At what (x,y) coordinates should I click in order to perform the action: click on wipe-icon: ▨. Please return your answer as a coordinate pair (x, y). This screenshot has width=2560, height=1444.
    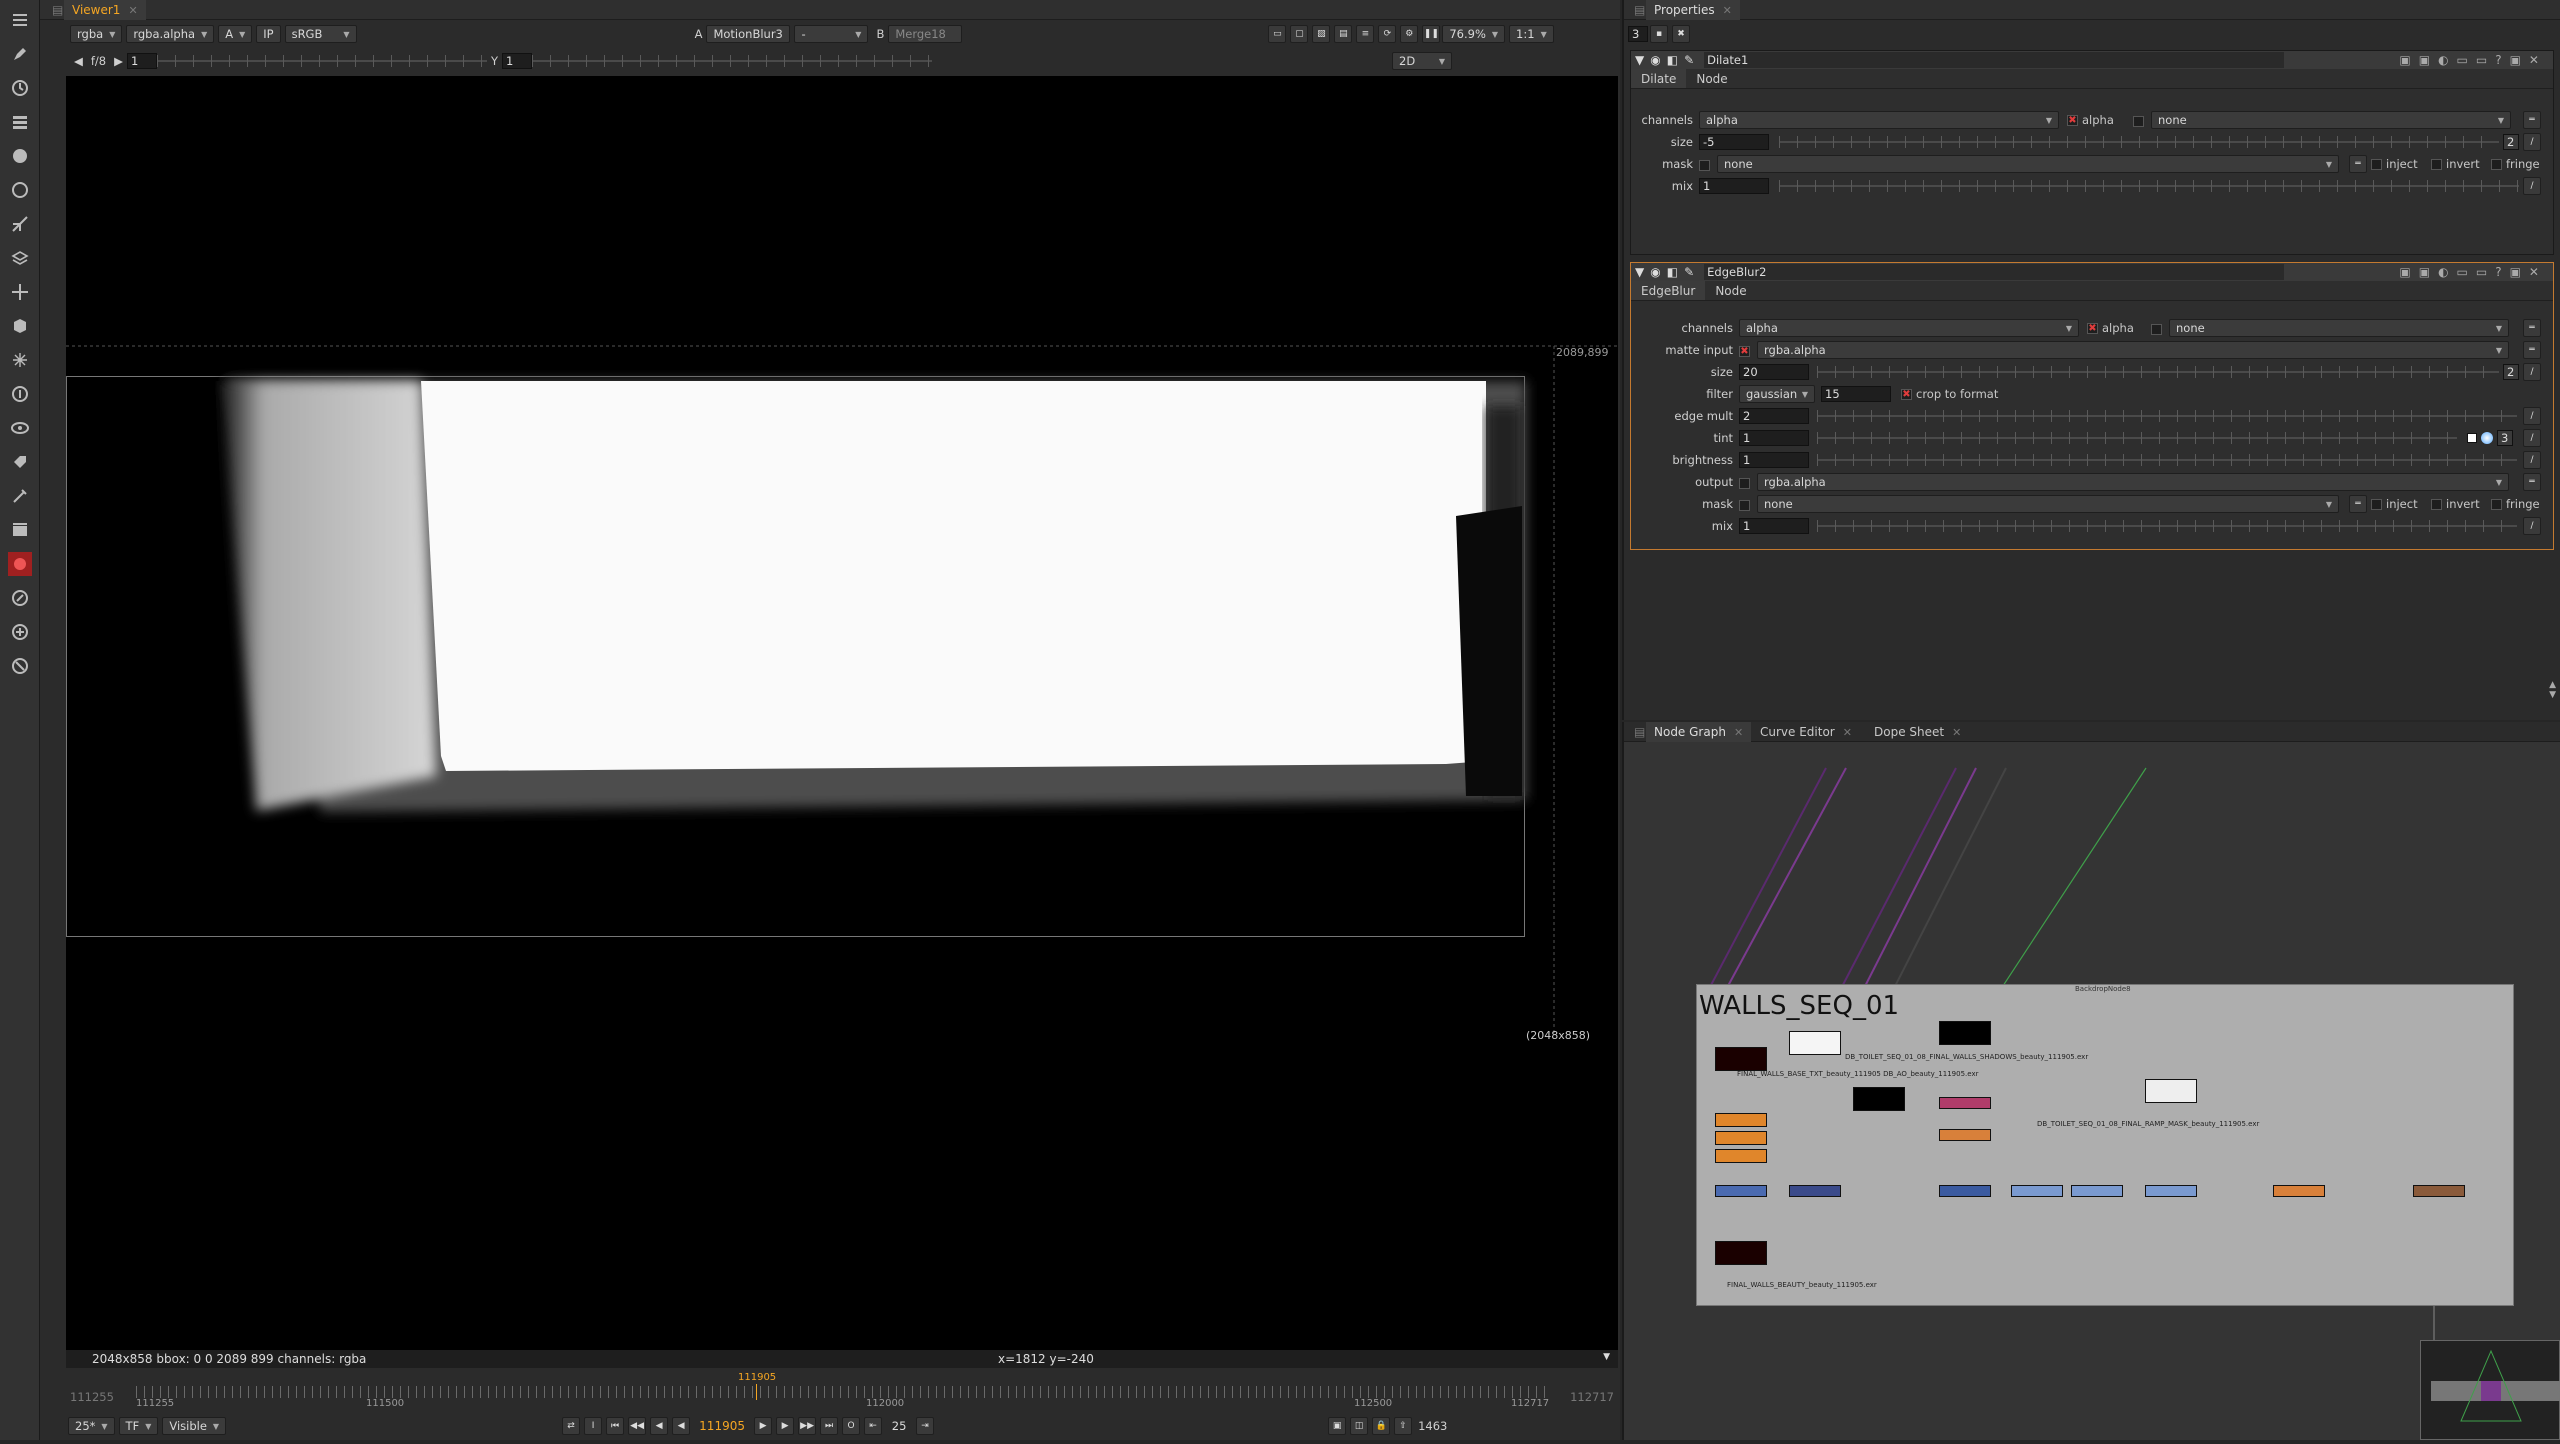
    Looking at the image, I should click on (1321, 34).